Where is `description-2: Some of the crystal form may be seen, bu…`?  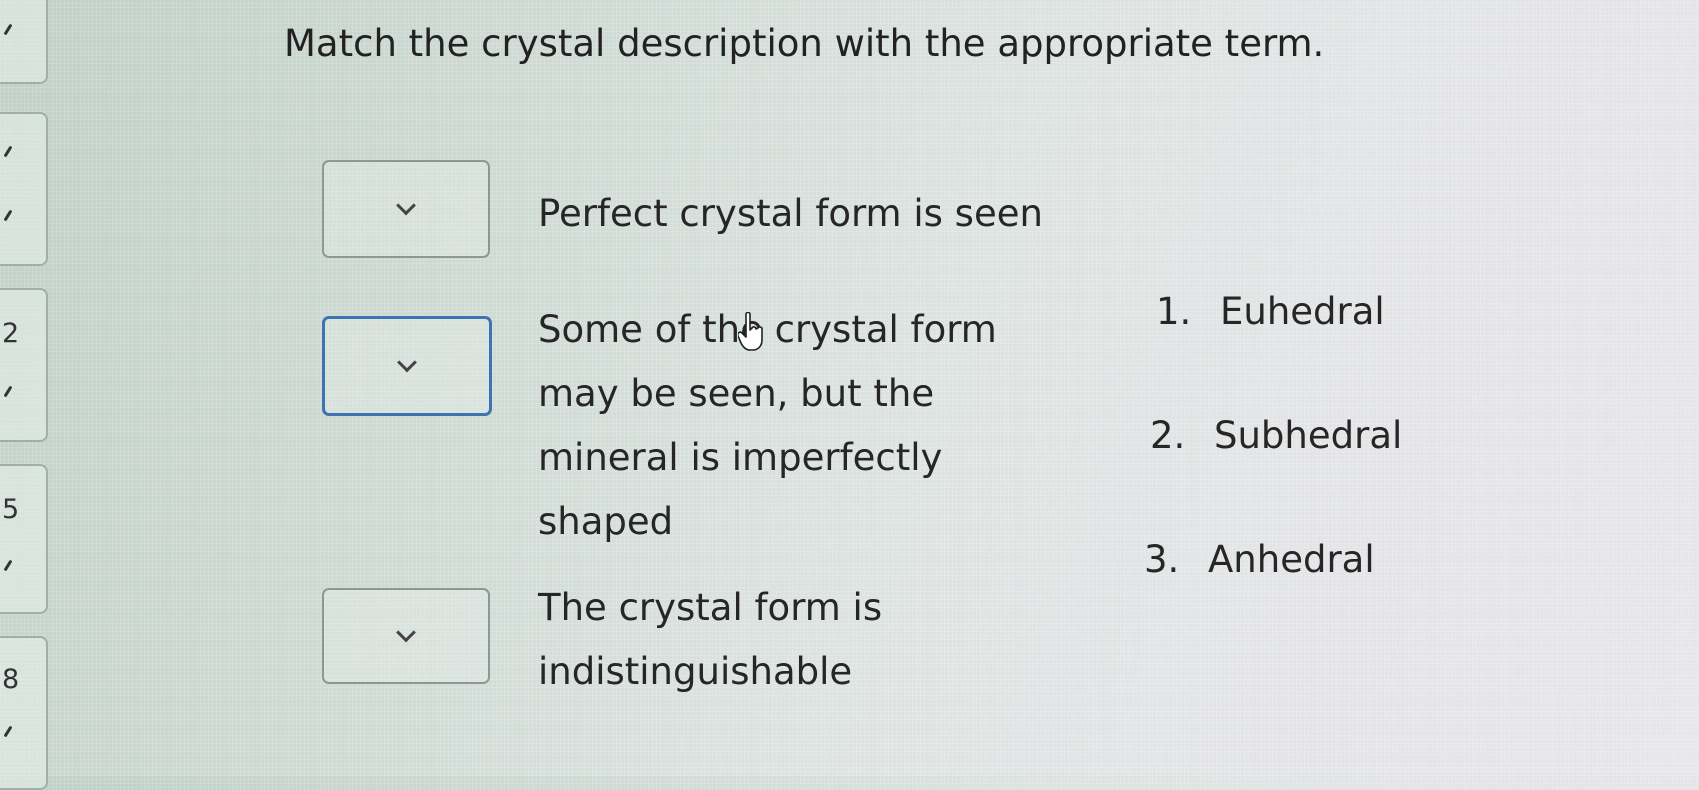 description-2: Some of the crystal form may be seen, bu… is located at coordinates (767, 425).